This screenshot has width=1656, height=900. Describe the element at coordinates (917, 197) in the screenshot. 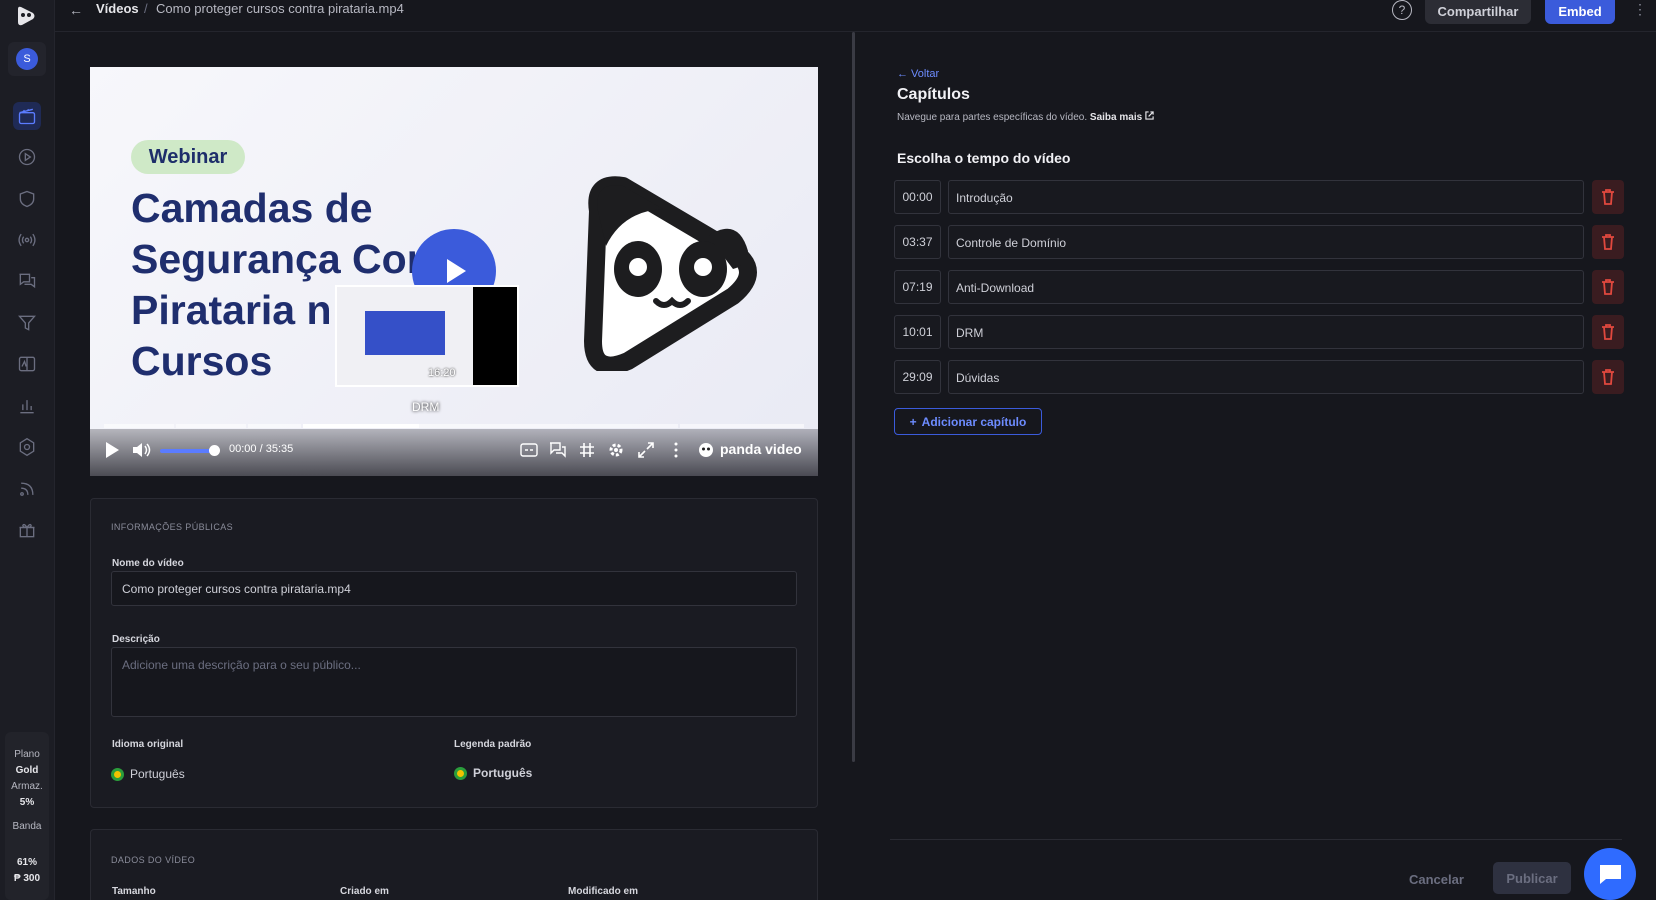

I see `chapter-time-input: 00:00` at that location.